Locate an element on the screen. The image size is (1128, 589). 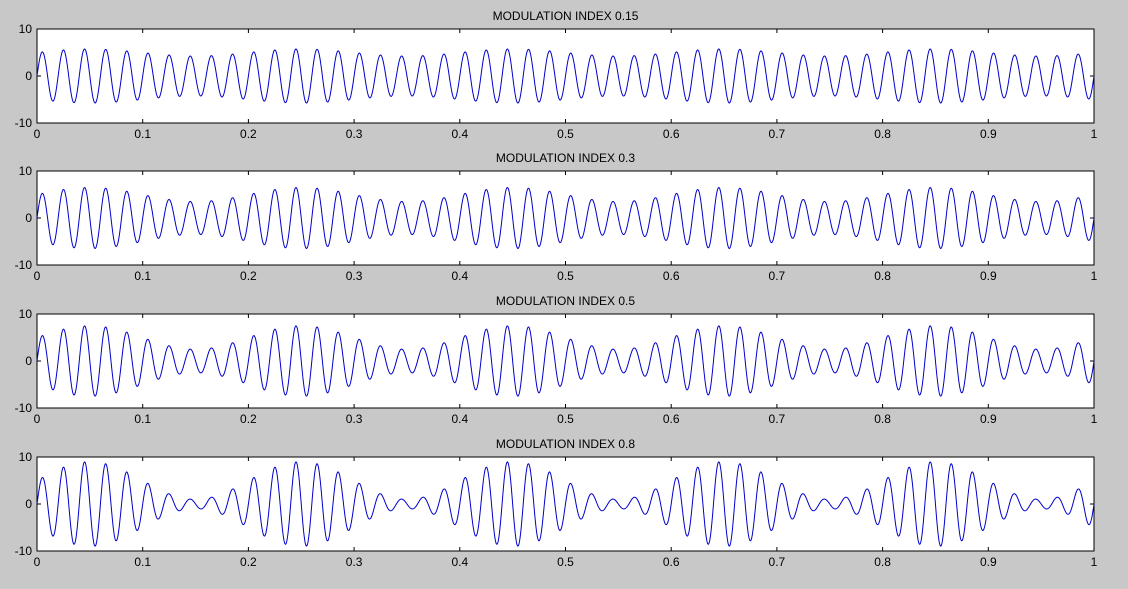
chart-title: MODULATION INDEX 0.5 is located at coordinates (565, 301).